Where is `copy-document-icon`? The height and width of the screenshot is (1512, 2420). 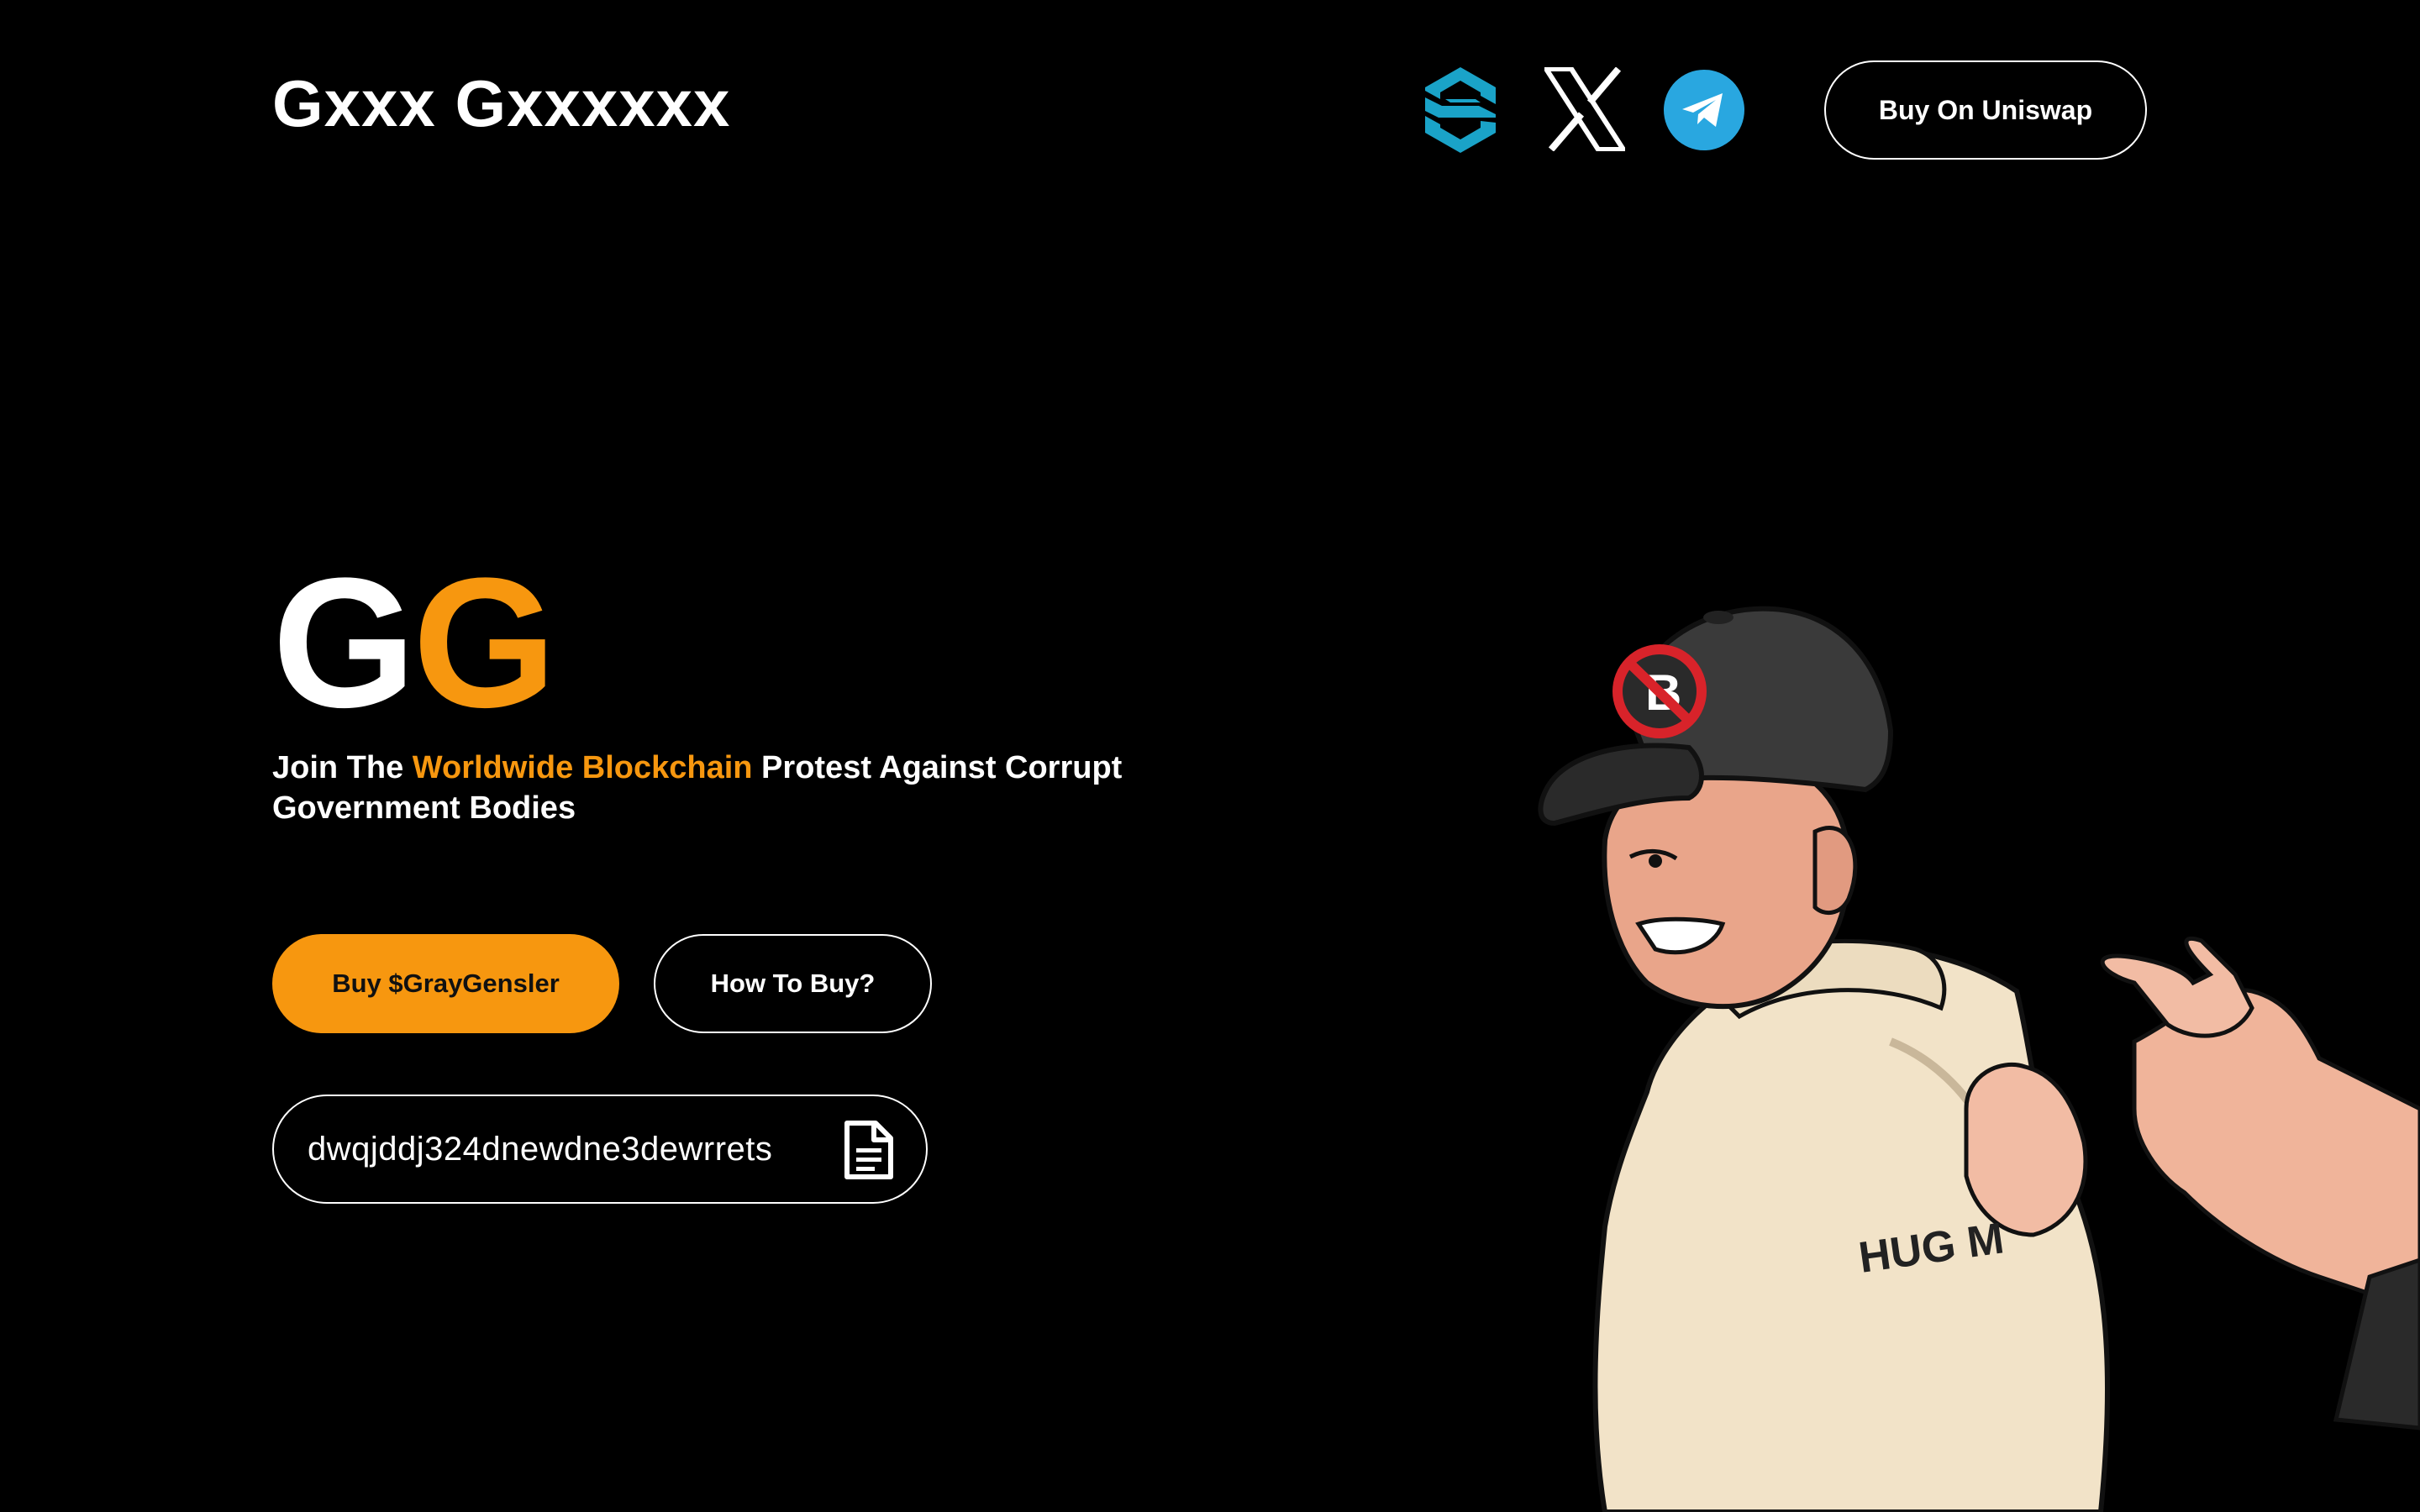
copy-document-icon is located at coordinates (869, 1150).